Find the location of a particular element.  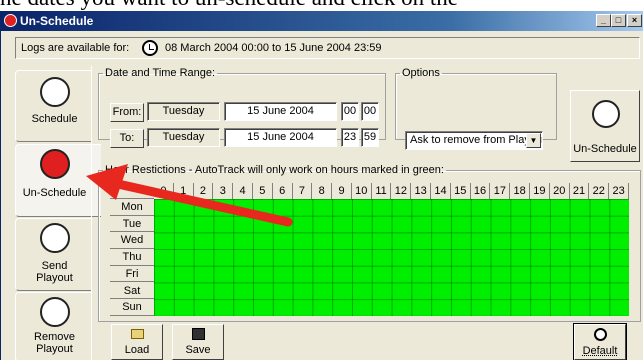

to-minute-field: 59 is located at coordinates (370, 137).